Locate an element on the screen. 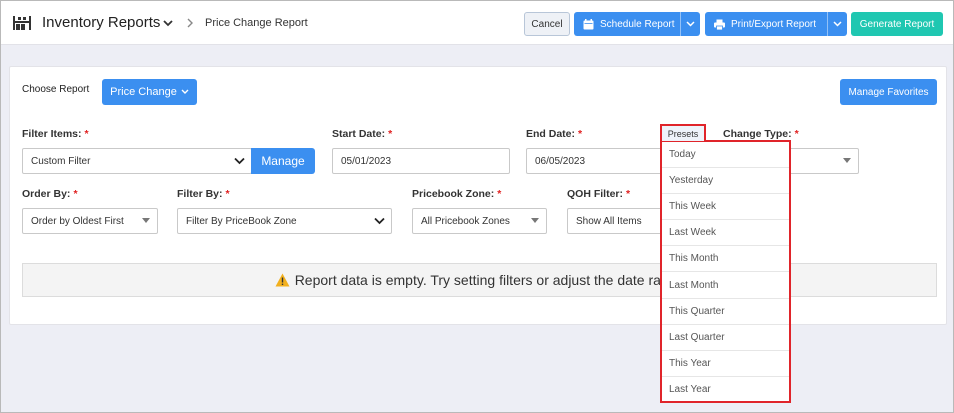  filter-by-select: Filter By PriceBook Zone is located at coordinates (284, 221).